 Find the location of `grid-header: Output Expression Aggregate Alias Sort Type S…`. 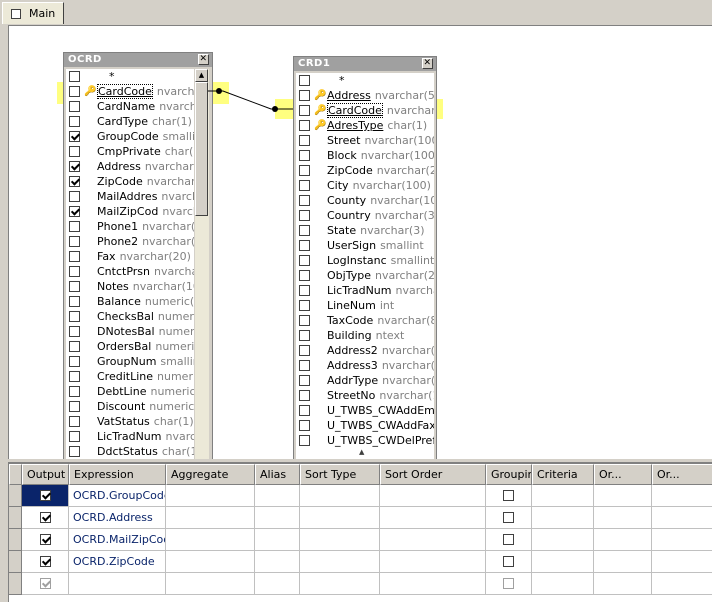

grid-header: Output Expression Aggregate Alias Sort Type S… is located at coordinates (360, 474).